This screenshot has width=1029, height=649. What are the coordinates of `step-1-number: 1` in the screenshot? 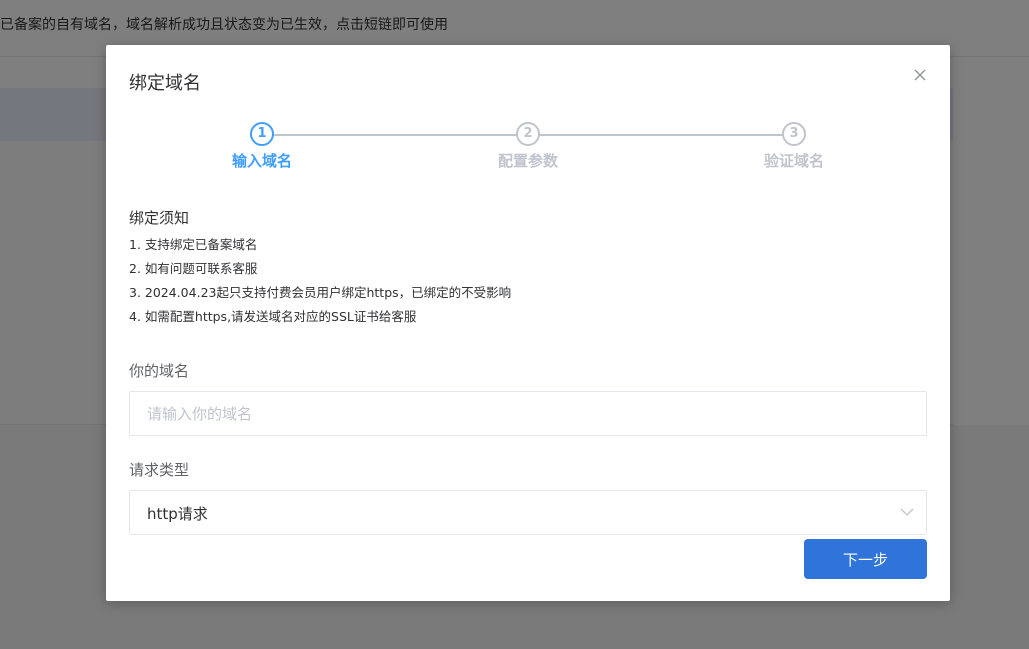 It's located at (262, 134).